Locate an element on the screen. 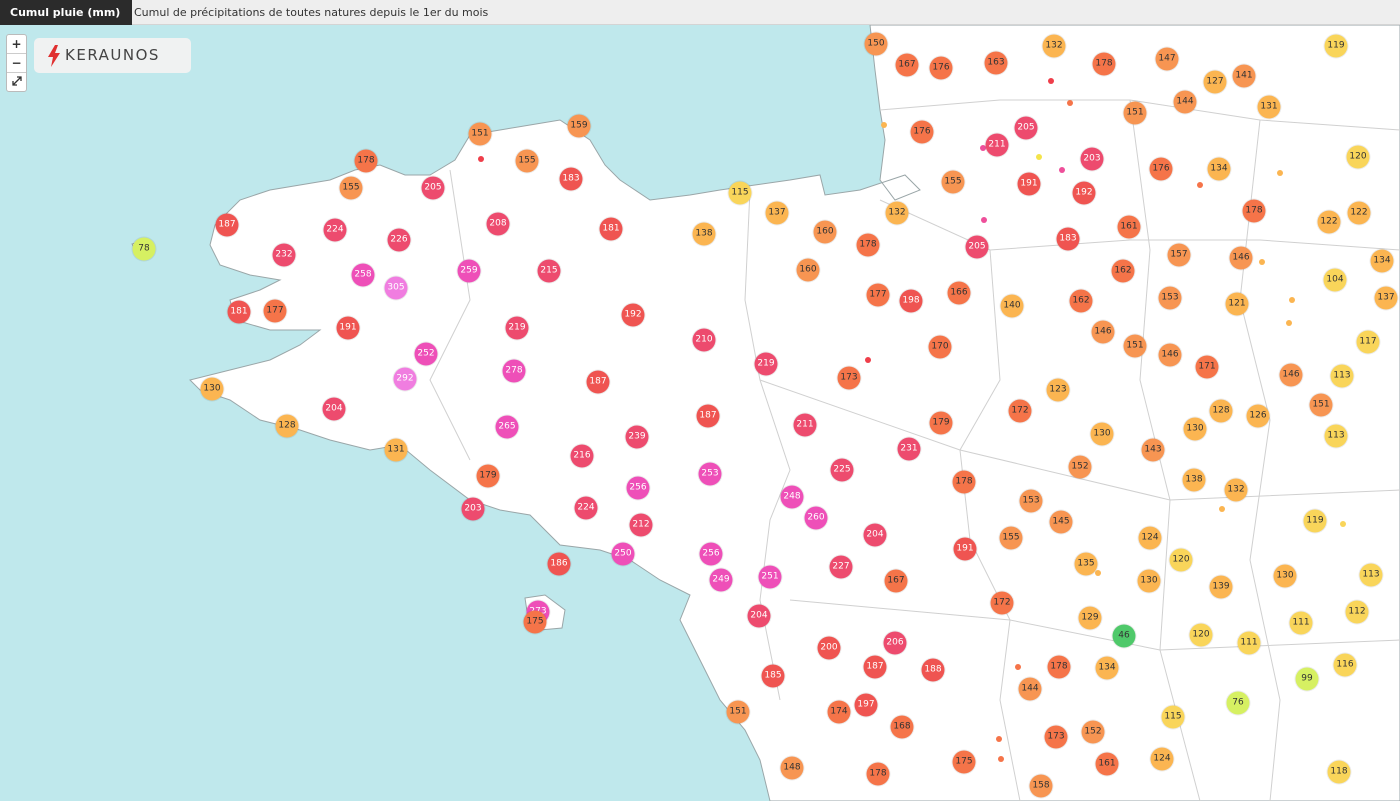 Image resolution: width=1400 pixels, height=801 pixels. station-marker: 160 is located at coordinates (825, 232).